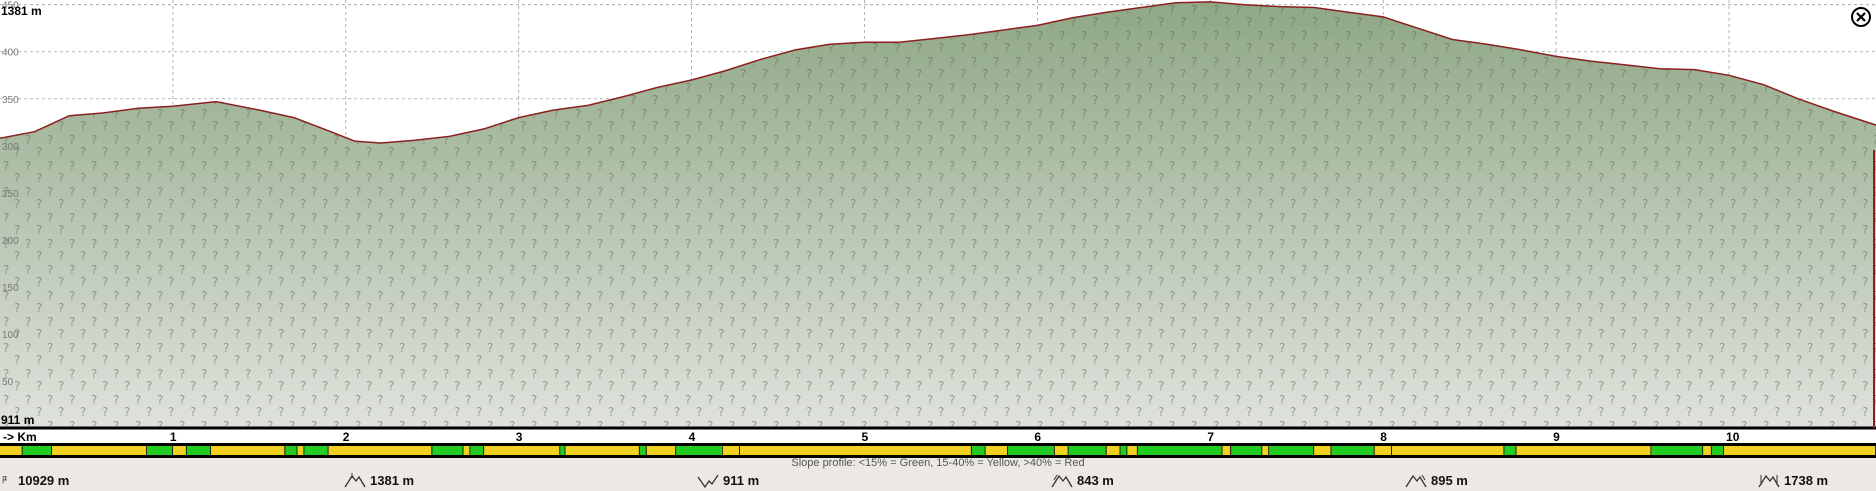  I want to click on y-tick-label: 150, so click(10, 288).